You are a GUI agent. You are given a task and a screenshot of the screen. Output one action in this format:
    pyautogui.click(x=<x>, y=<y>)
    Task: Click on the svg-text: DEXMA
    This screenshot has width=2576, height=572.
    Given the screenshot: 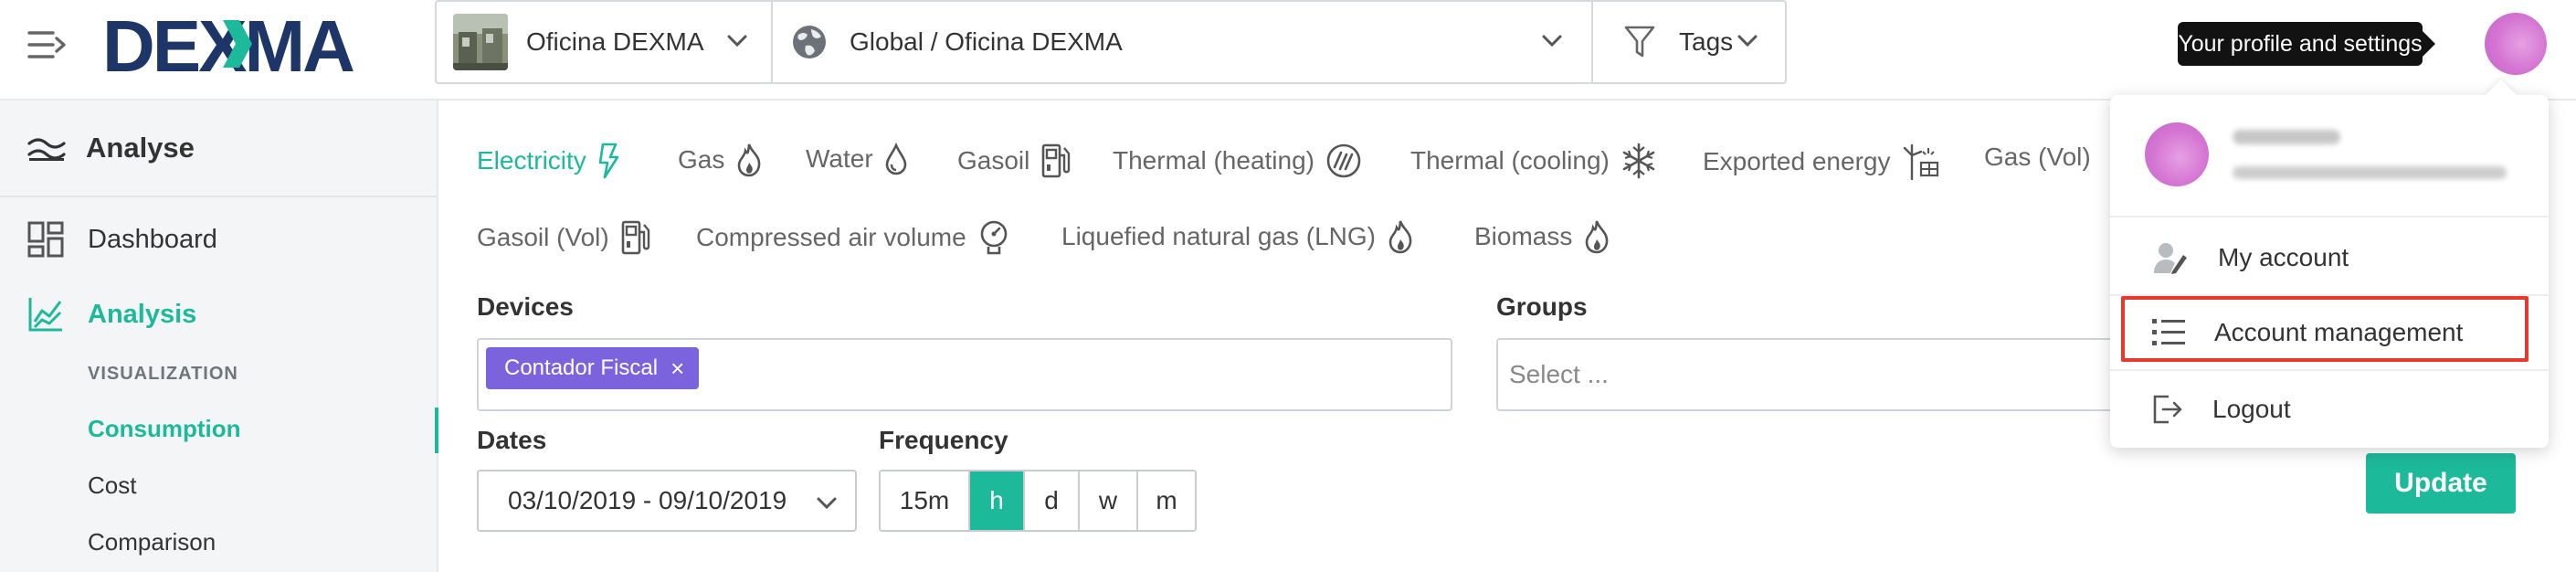 What is the action you would take?
    pyautogui.click(x=228, y=44)
    